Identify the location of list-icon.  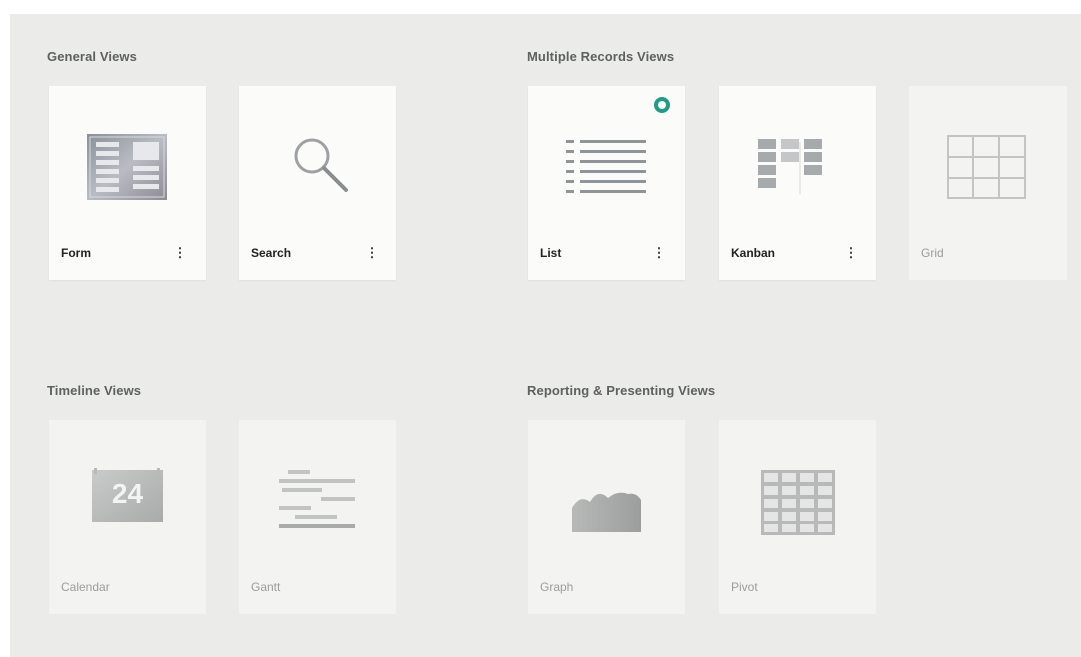
(606, 161).